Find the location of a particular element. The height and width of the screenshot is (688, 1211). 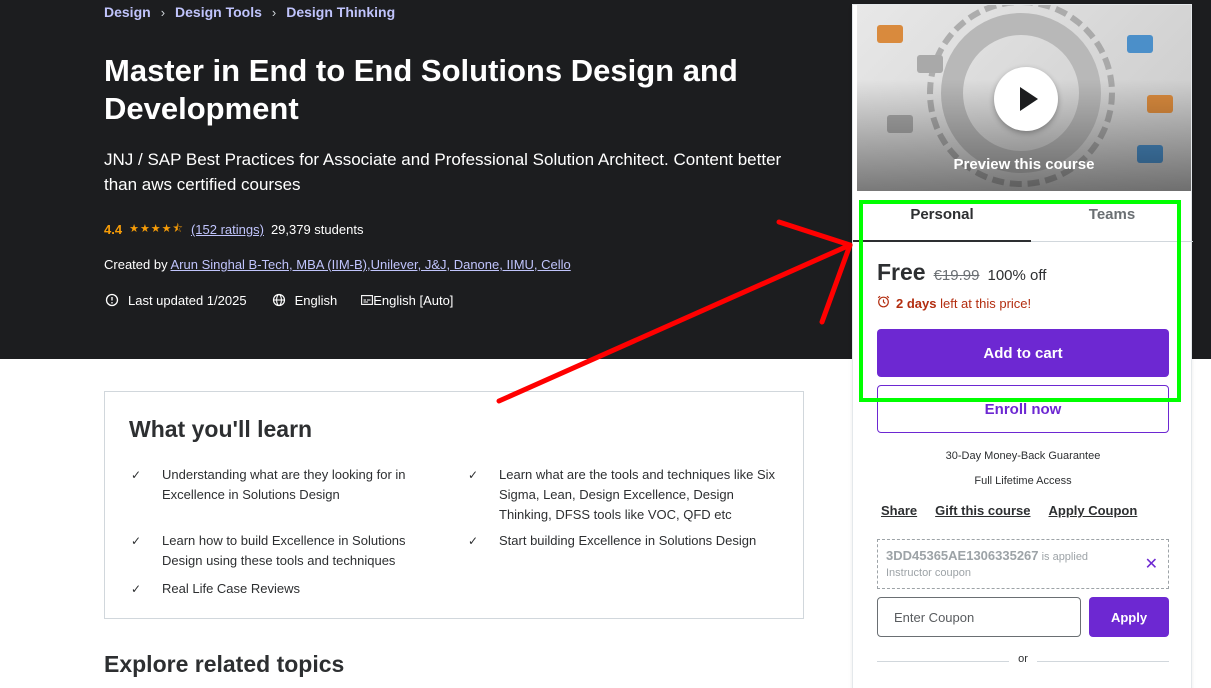

or-text: or is located at coordinates (1023, 659).